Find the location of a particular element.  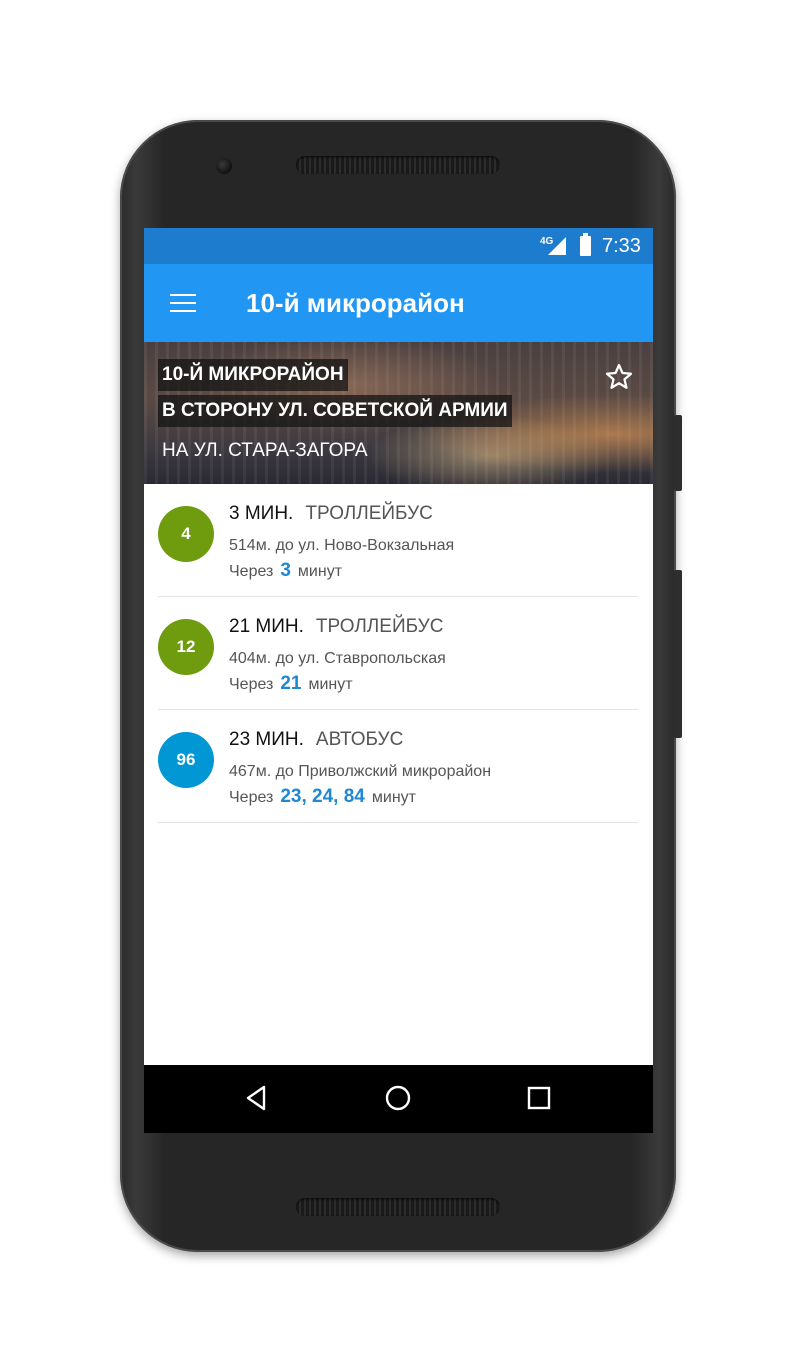

eta-line: Через 23, 24, 84 минут is located at coordinates (322, 797).